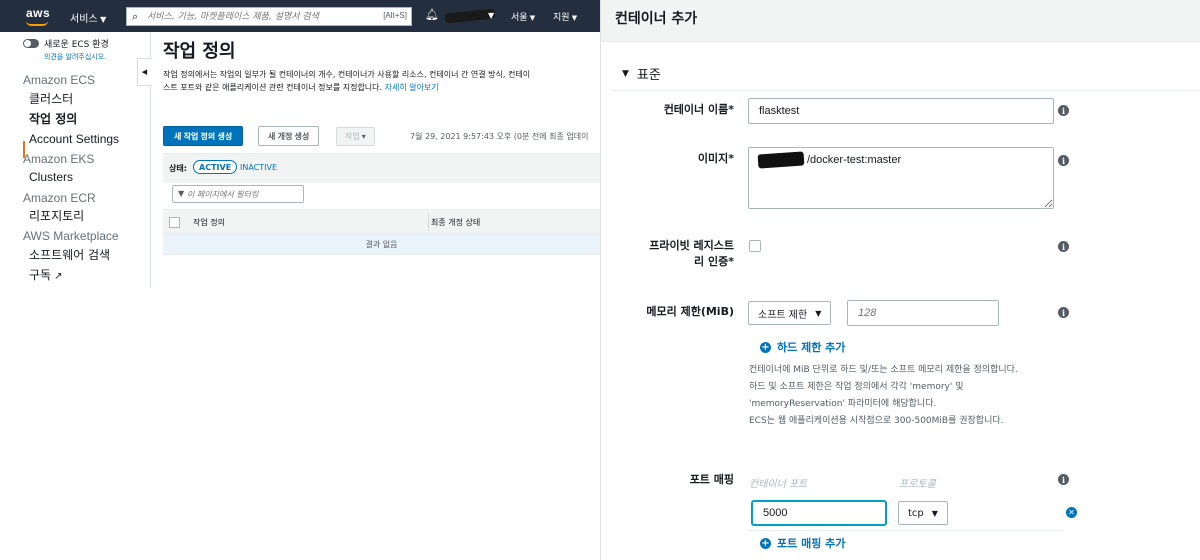 The image size is (1200, 560). I want to click on container-name-label: 컨테이너 이름*, so click(698, 109).